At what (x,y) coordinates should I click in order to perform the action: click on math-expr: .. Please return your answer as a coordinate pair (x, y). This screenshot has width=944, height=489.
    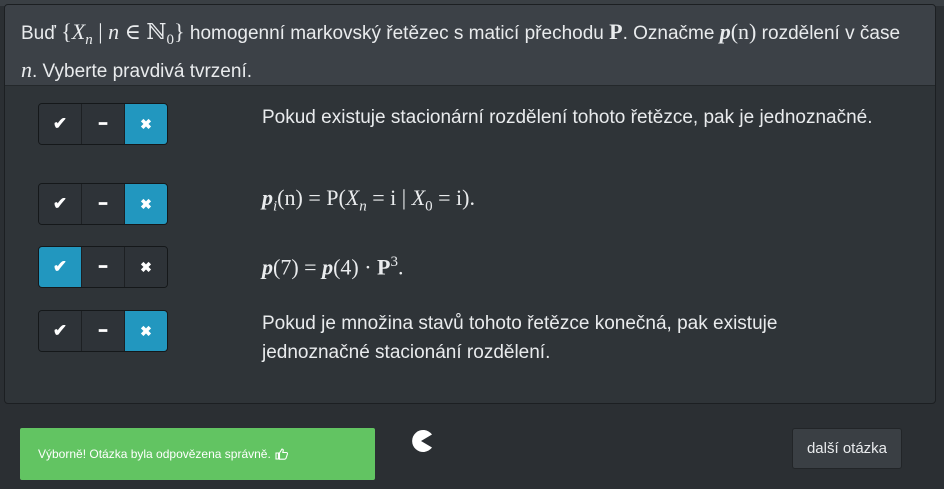
    Looking at the image, I should click on (401, 267).